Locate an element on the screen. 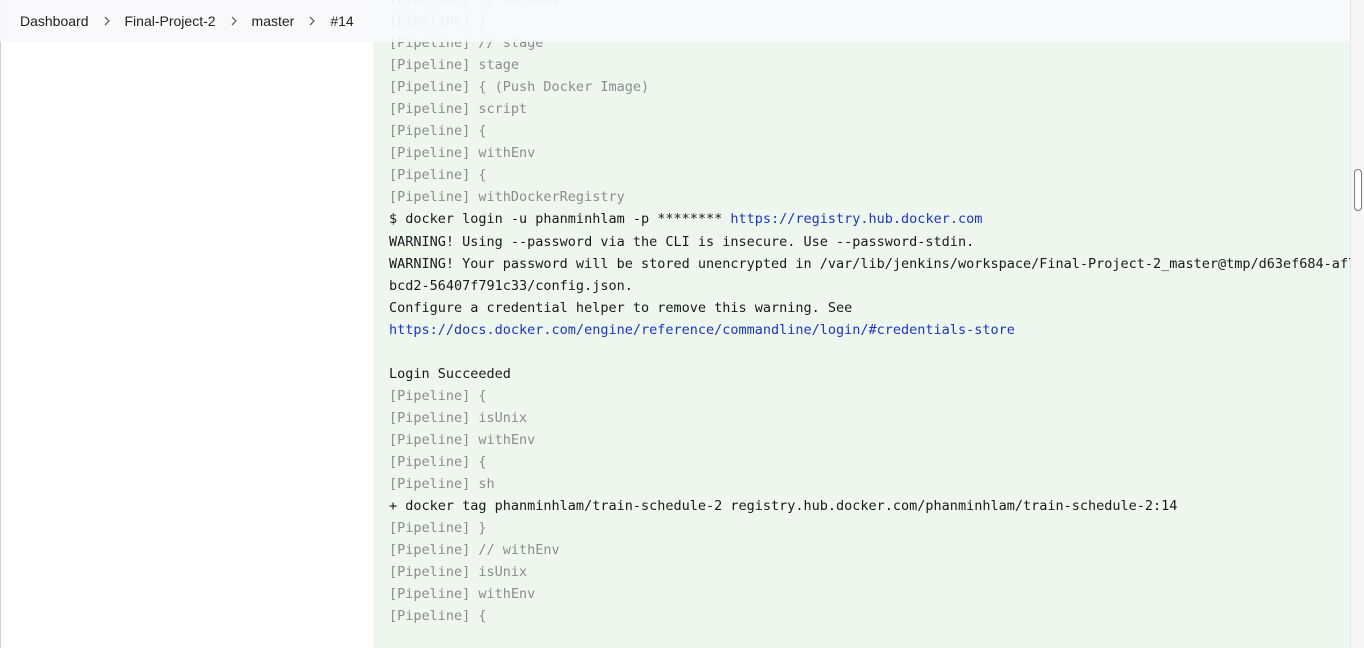 This screenshot has height=648, width=1364. console-line-text: bcd2-56407f791c33/config.json. is located at coordinates (511, 285).